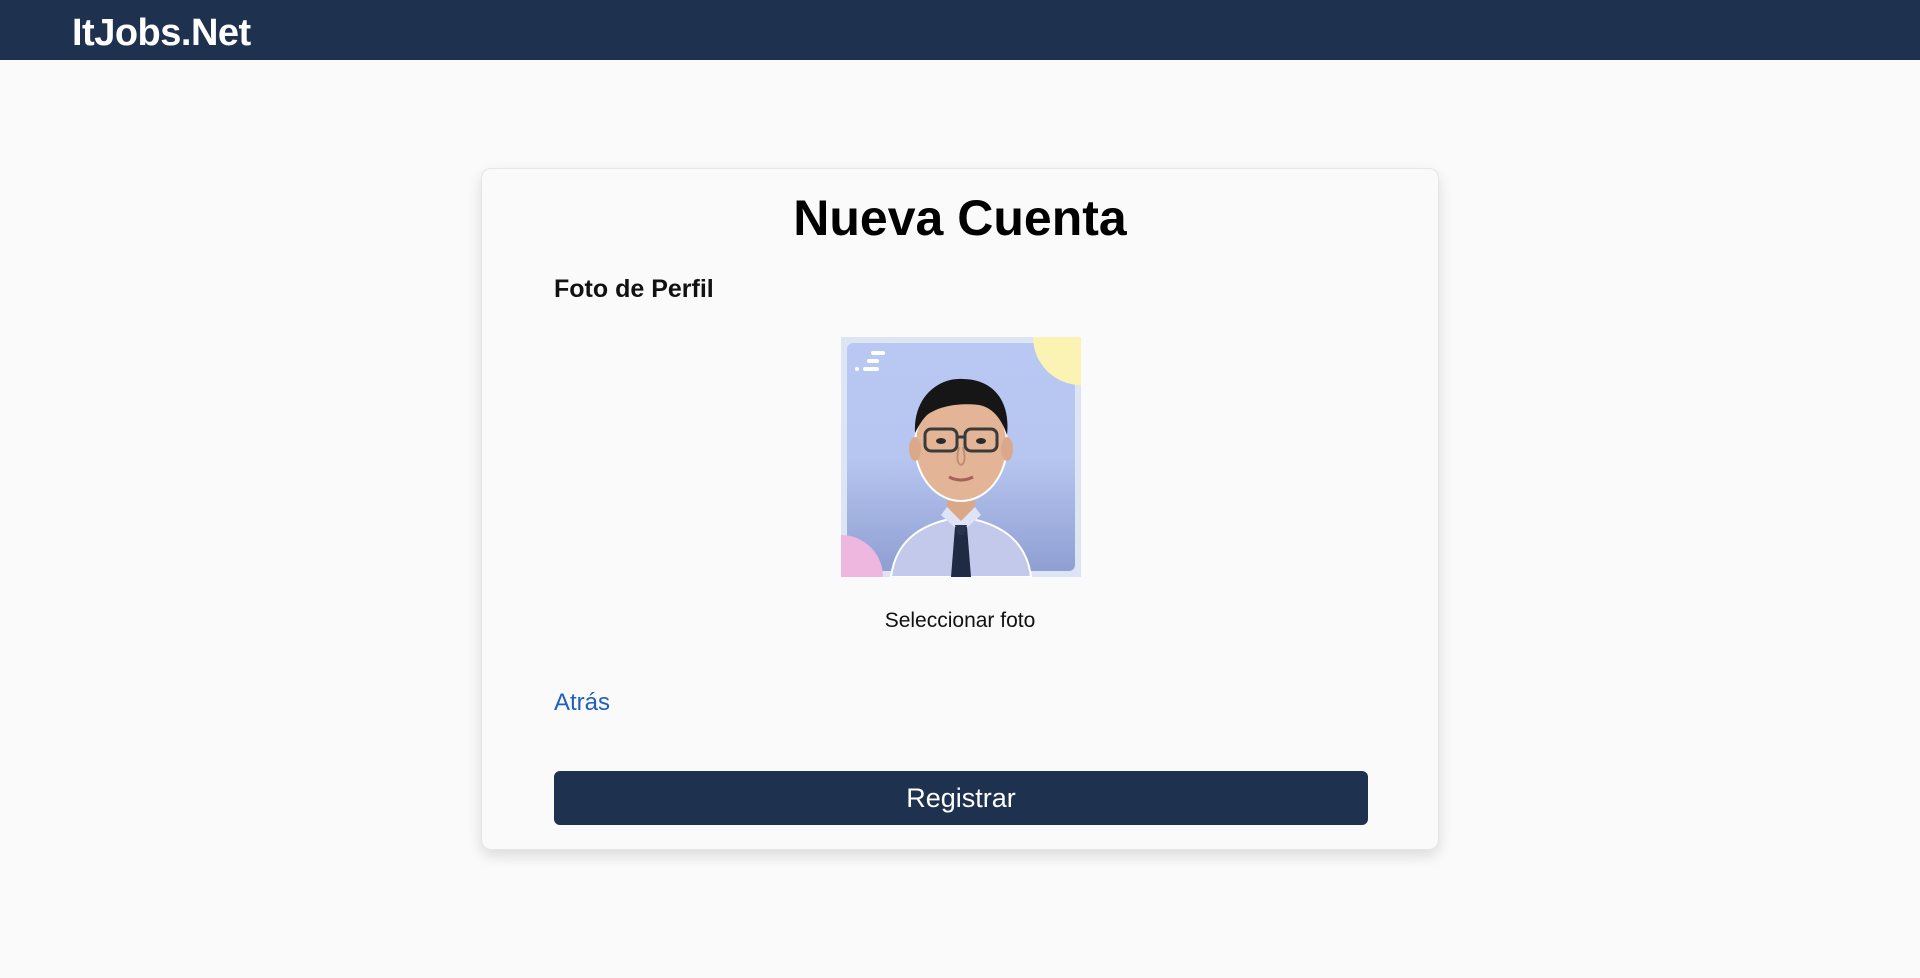  What do you see at coordinates (961, 798) in the screenshot?
I see `register-button: Registrar` at bounding box center [961, 798].